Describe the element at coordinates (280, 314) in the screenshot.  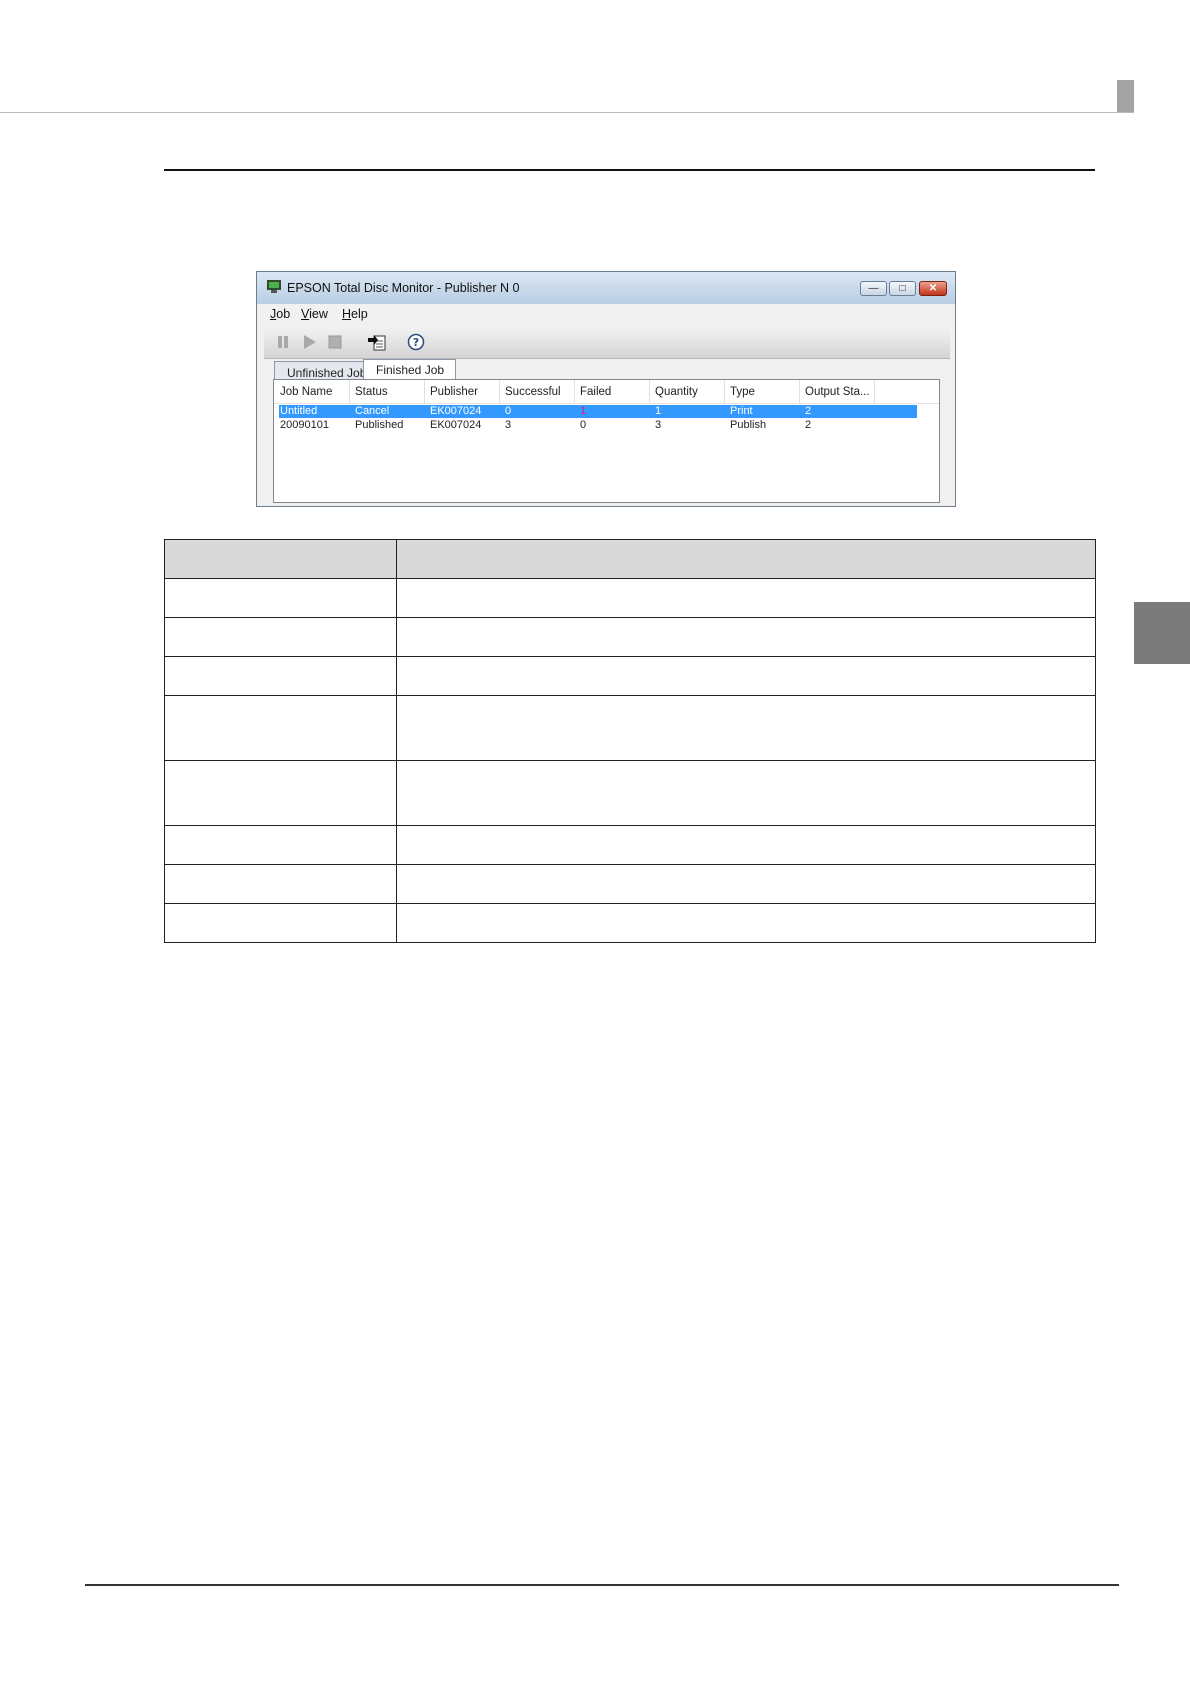
I see `menu-job: Job` at that location.